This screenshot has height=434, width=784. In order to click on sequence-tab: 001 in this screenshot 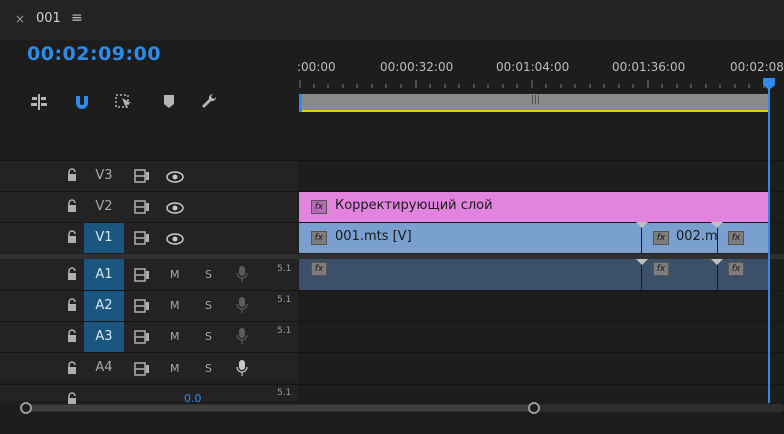, I will do `click(48, 18)`.